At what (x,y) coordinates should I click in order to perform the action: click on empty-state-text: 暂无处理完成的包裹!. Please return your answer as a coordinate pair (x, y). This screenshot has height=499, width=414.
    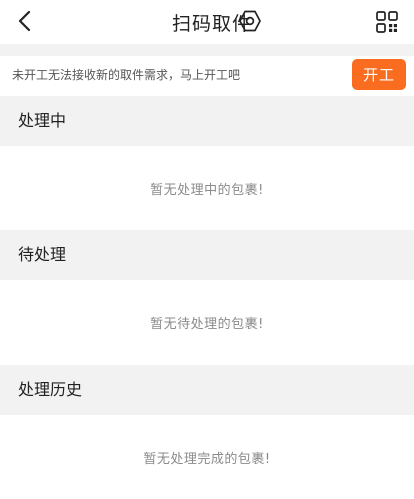
    Looking at the image, I should click on (207, 459).